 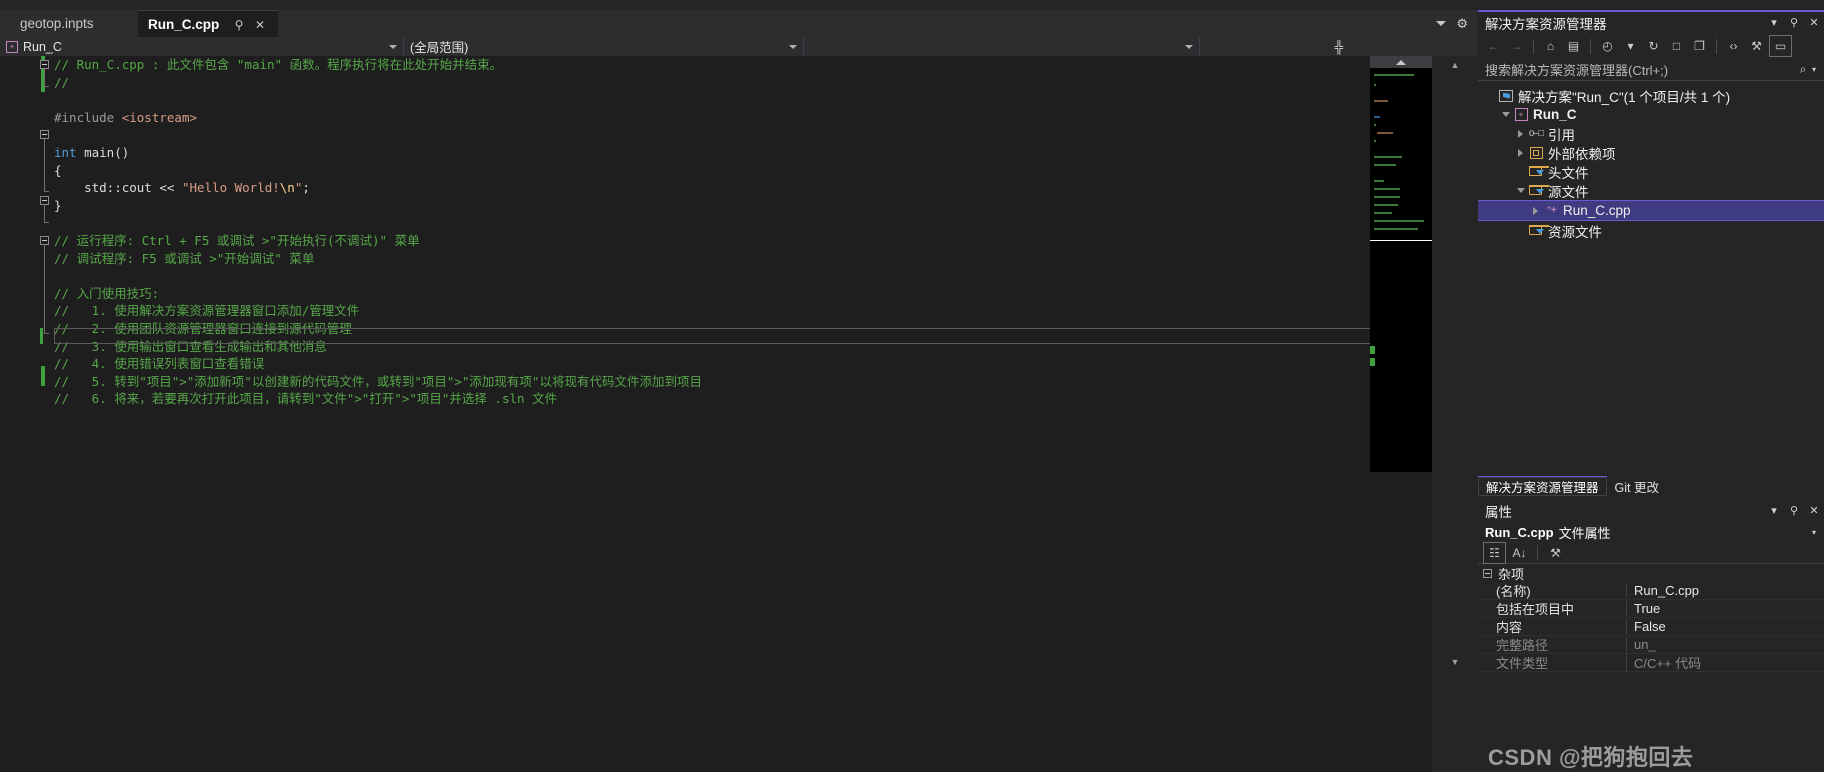 What do you see at coordinates (1493, 46) in the screenshot?
I see `back-icon: ←` at bounding box center [1493, 46].